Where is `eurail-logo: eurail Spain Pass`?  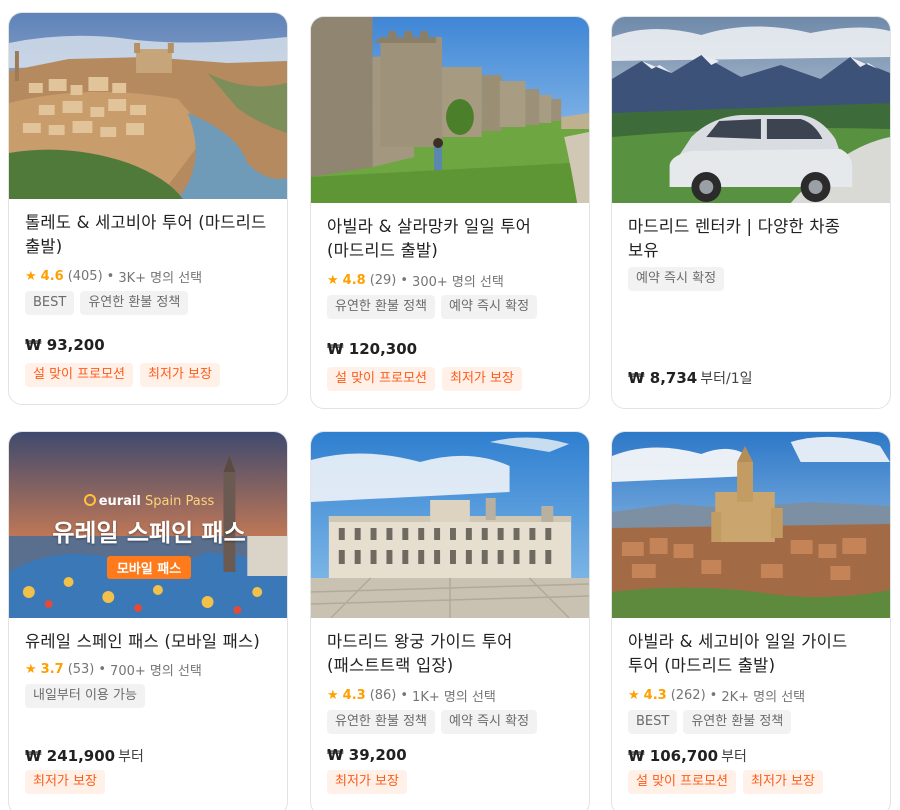
eurail-logo: eurail Spain Pass is located at coordinates (148, 501).